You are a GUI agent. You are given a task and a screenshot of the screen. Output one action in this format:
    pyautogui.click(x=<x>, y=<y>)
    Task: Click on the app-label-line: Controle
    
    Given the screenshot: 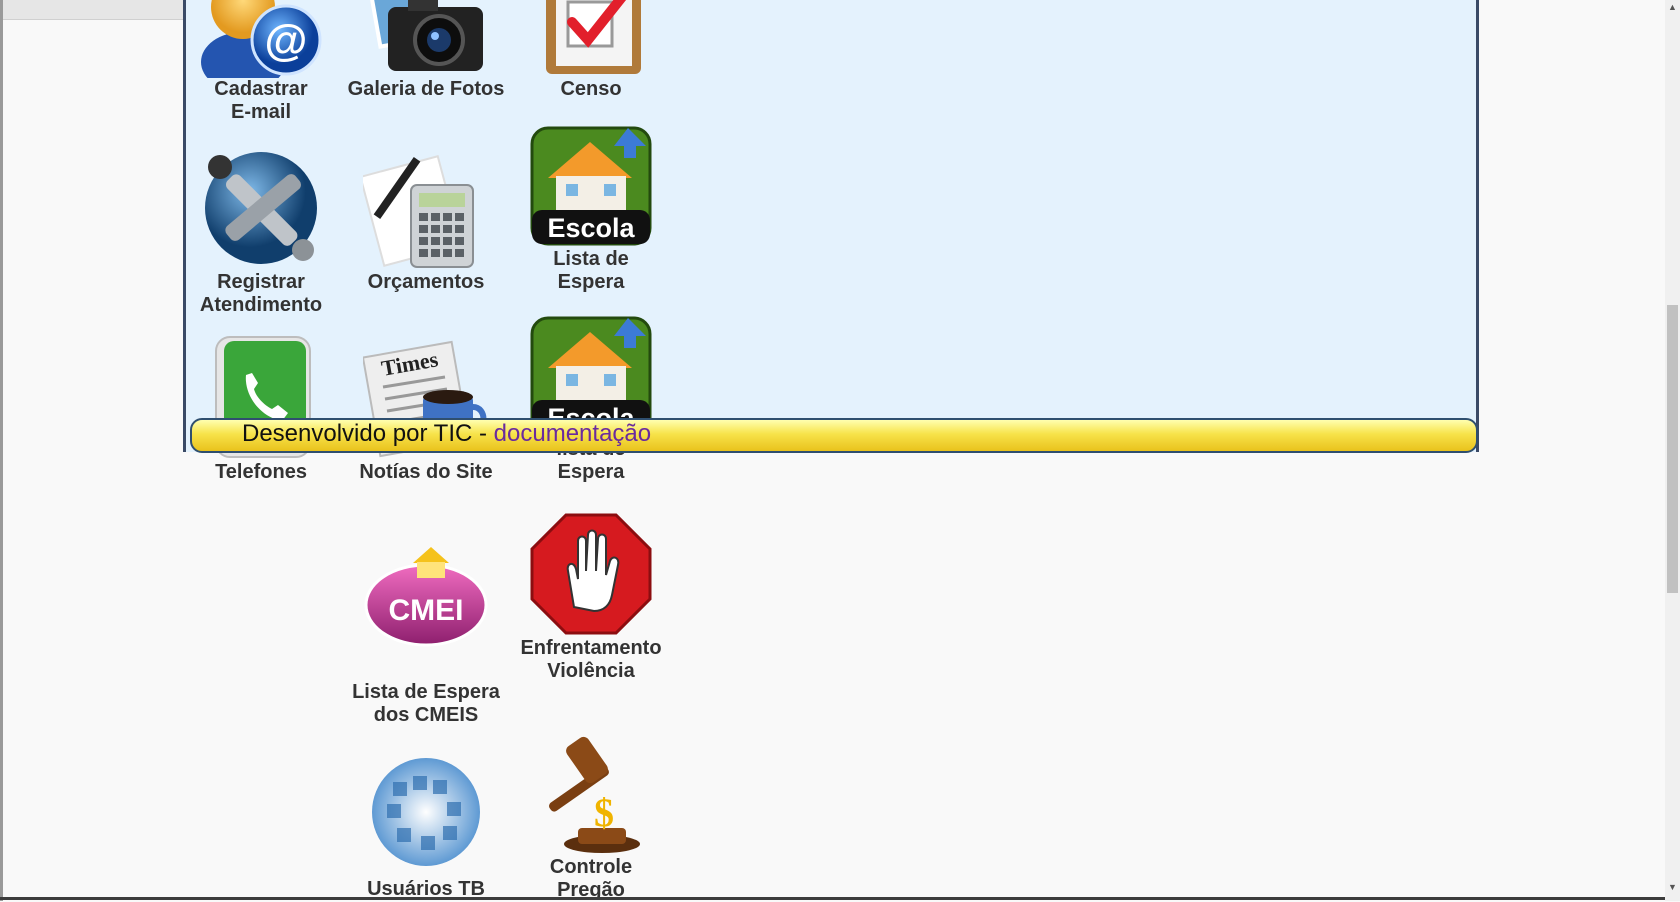 What is the action you would take?
    pyautogui.click(x=591, y=867)
    